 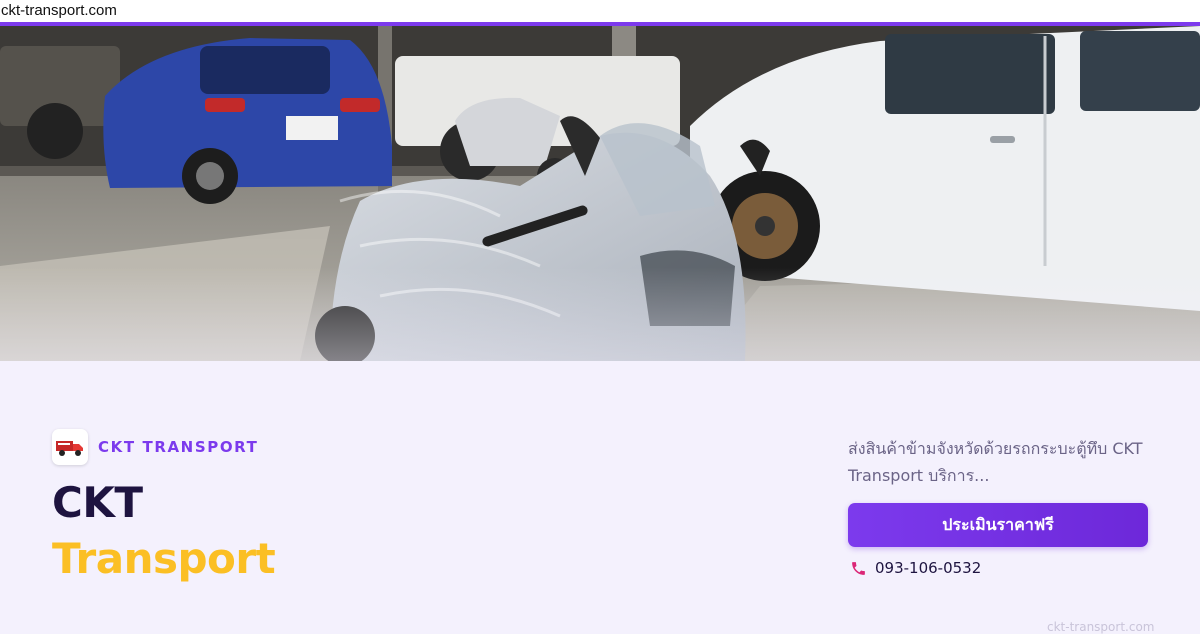 What do you see at coordinates (928, 568) in the screenshot?
I see `phone-number: 093-106-0532` at bounding box center [928, 568].